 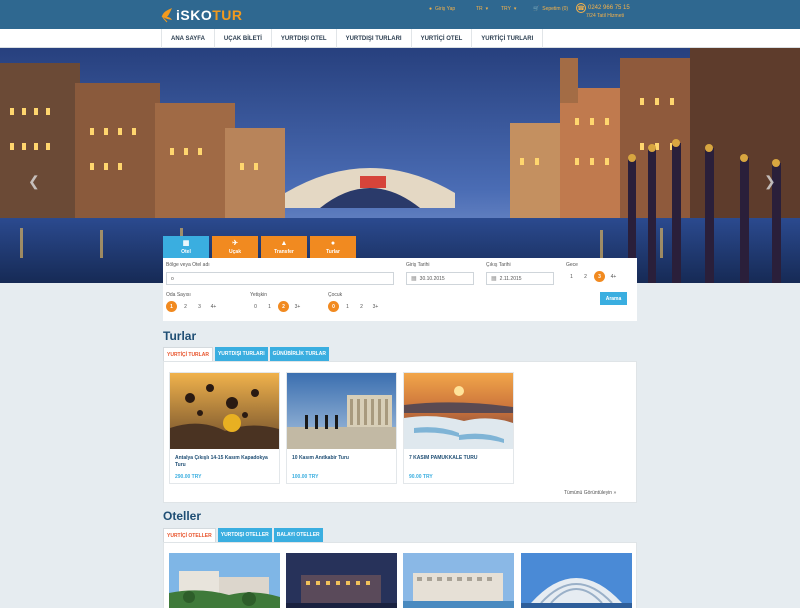 I want to click on rooms-option: 1, so click(x=171, y=306).